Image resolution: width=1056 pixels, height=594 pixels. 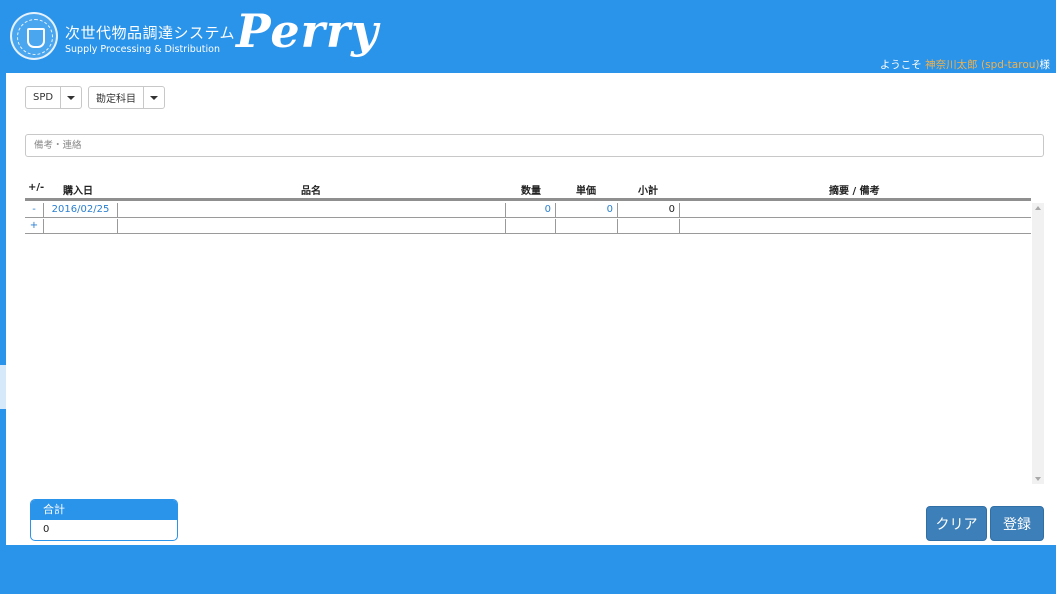 I want to click on total-box: 合計 0, so click(x=104, y=520).